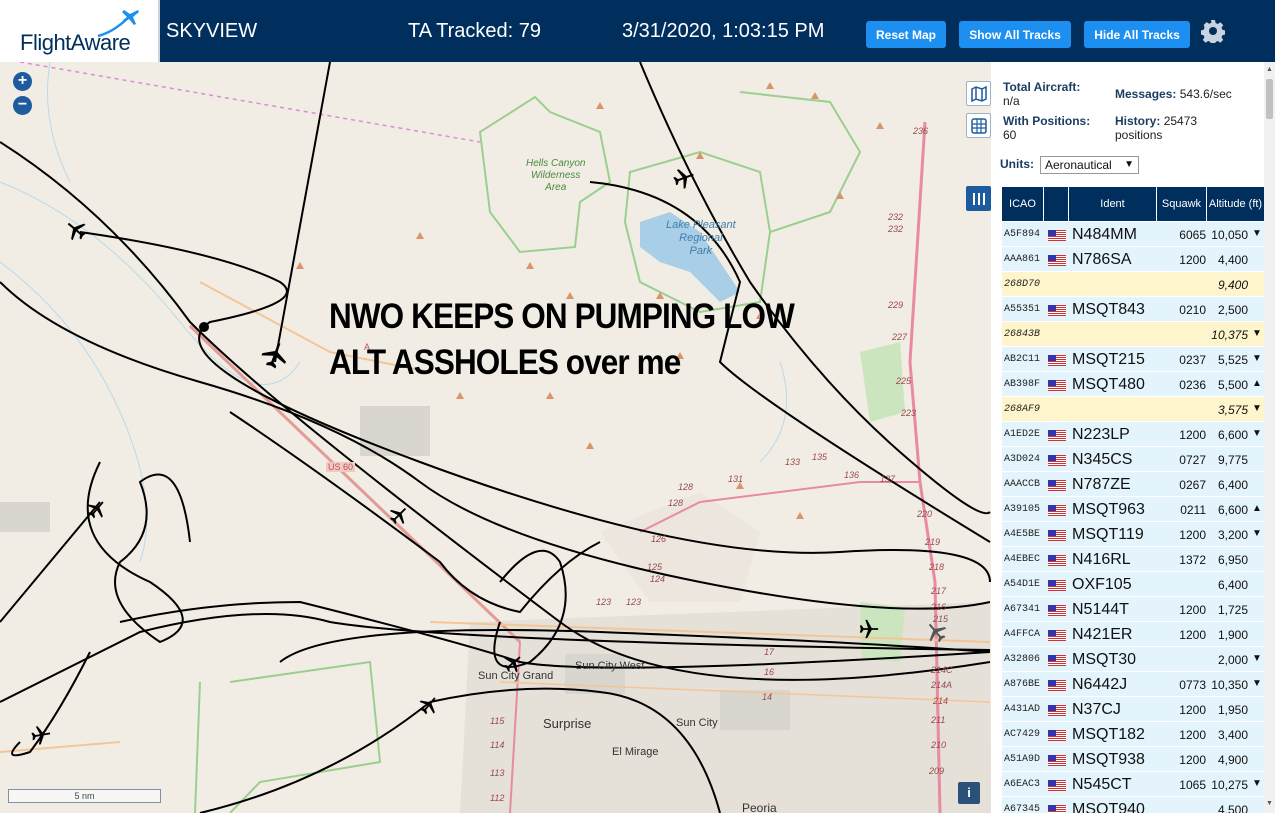 This screenshot has height=813, width=1275. What do you see at coordinates (1022, 359) in the screenshot?
I see `icao-cell: AB2C11` at bounding box center [1022, 359].